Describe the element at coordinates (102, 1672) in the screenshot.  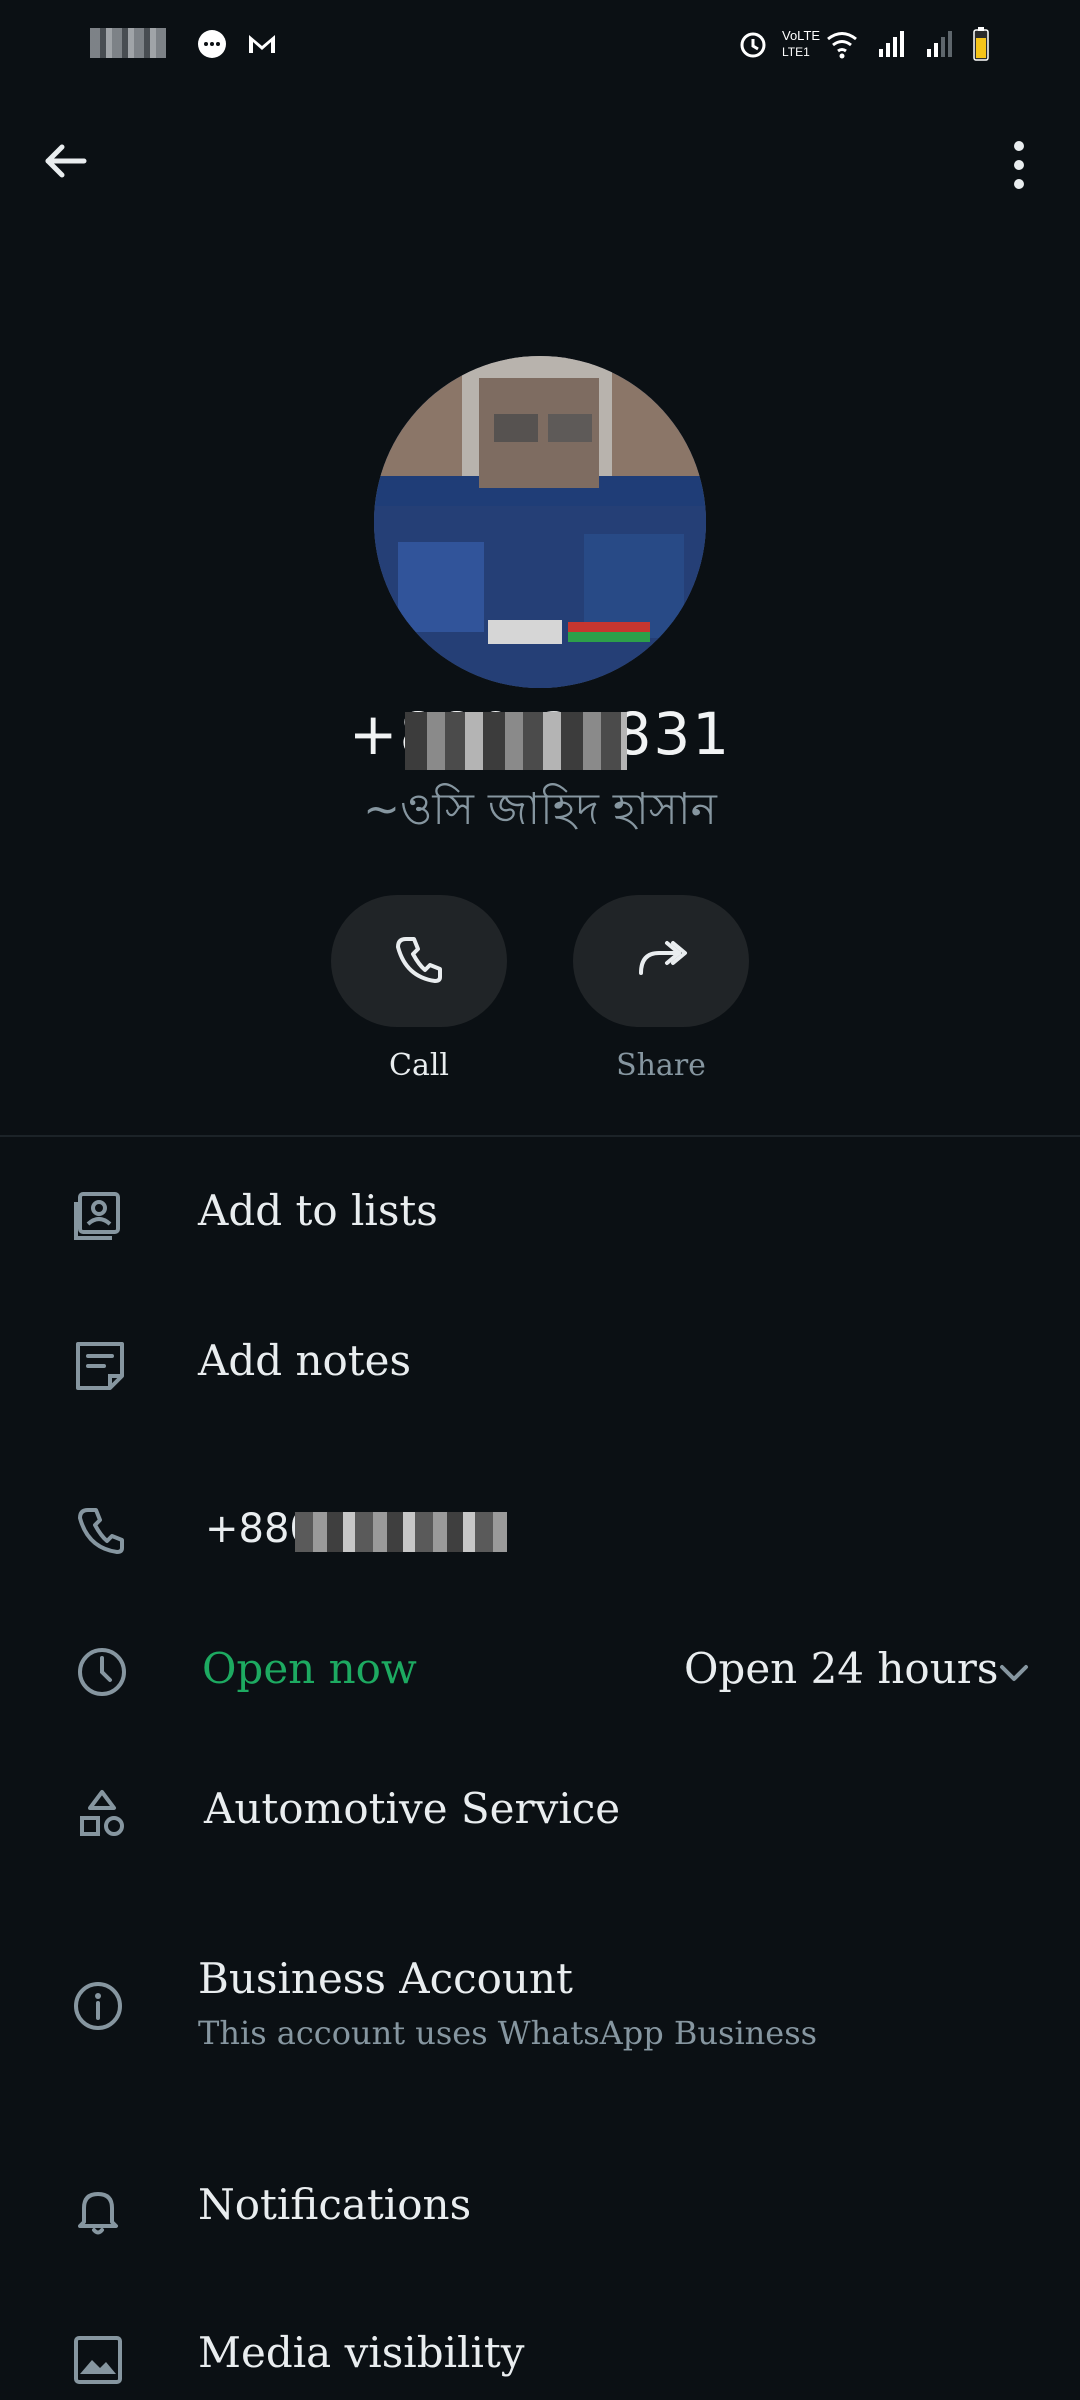
I see `clock-icon` at that location.